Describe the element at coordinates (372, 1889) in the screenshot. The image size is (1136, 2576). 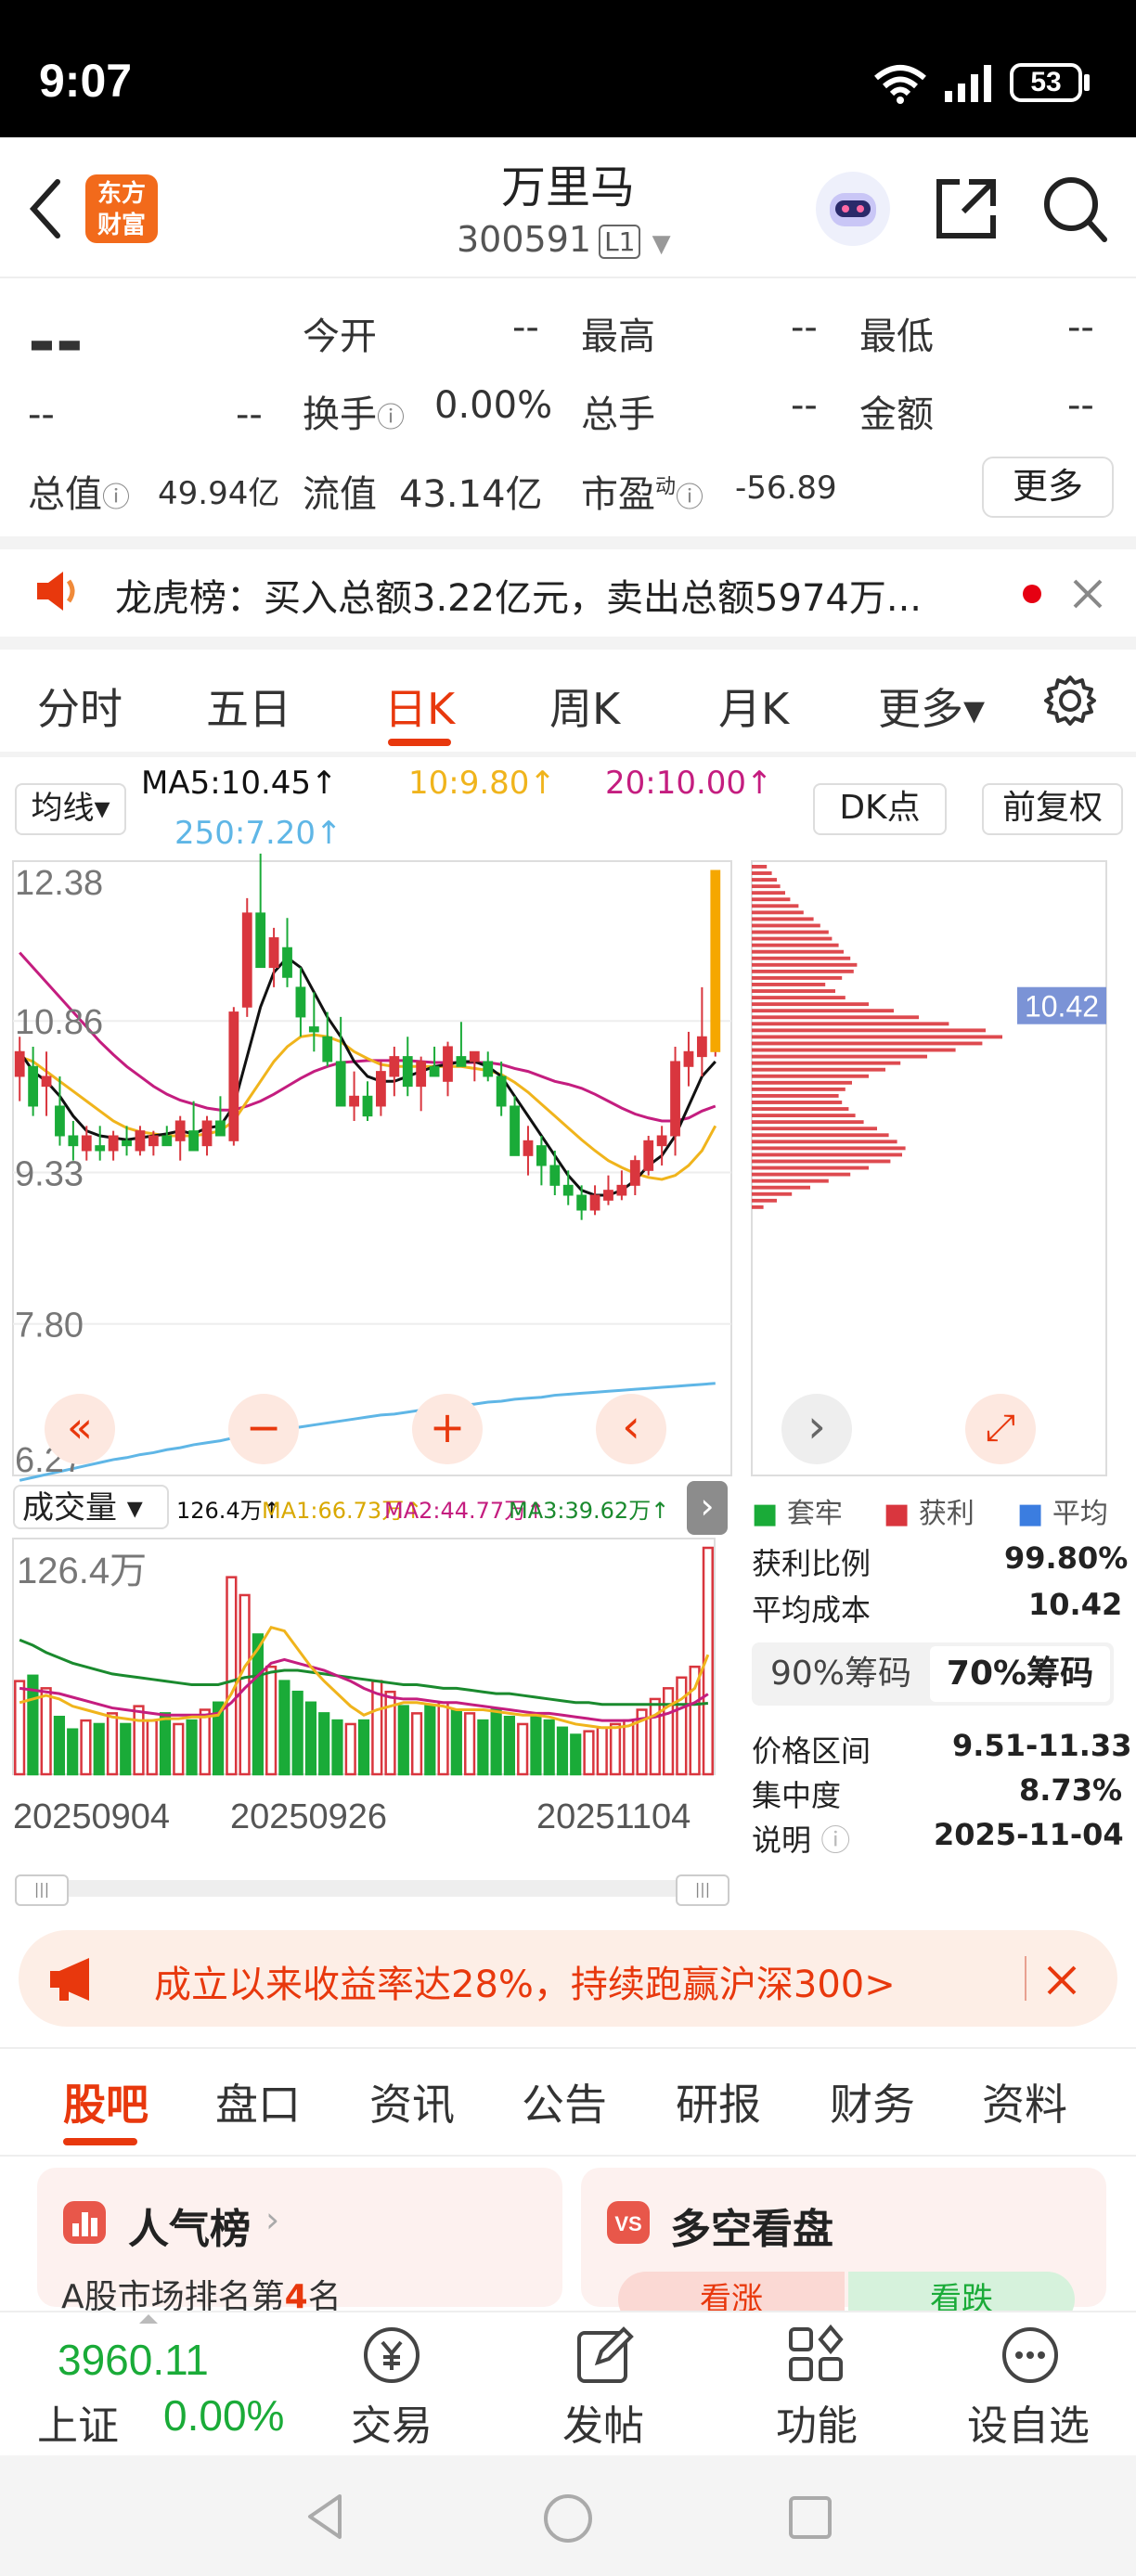
I see `chart-range-scrollbar` at that location.